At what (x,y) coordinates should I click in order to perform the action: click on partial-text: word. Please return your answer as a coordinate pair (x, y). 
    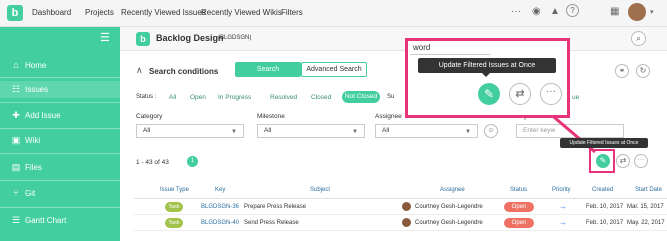
    Looking at the image, I should click on (422, 47).